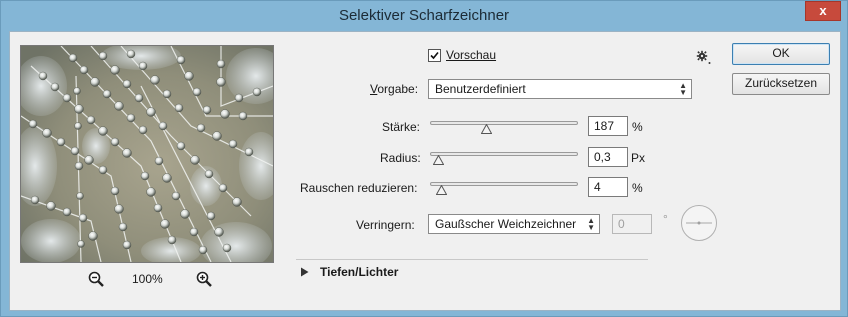  What do you see at coordinates (504, 184) in the screenshot?
I see `rauschen-slider-track` at bounding box center [504, 184].